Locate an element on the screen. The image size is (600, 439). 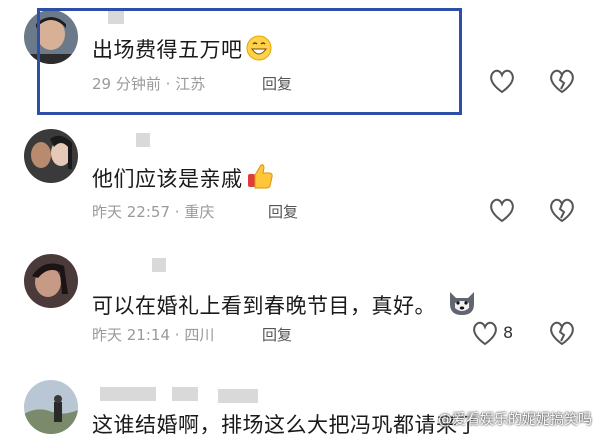
comment-meta: 昨天 21:14 · 四川 is located at coordinates (153, 335).